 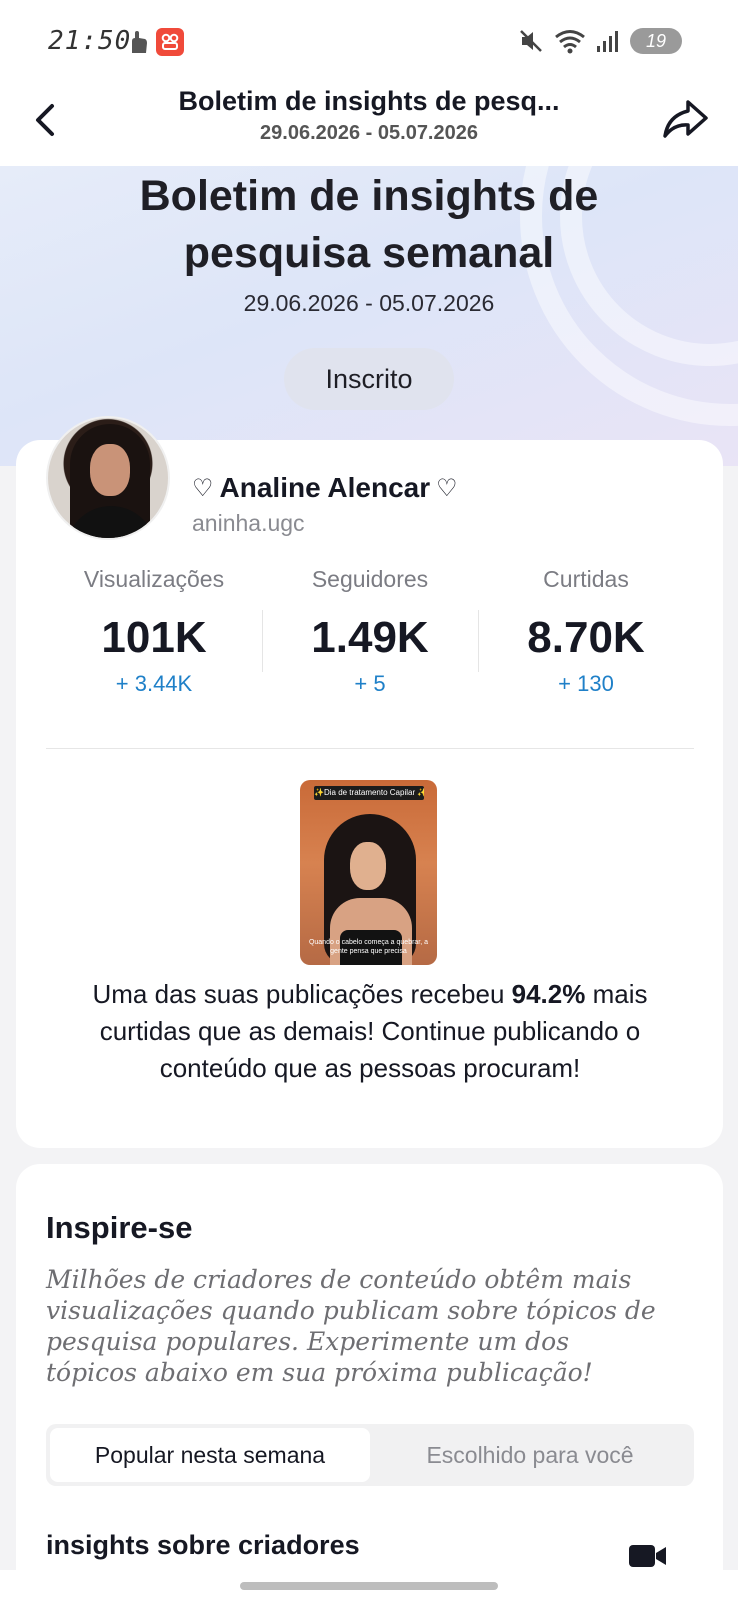 I want to click on post-caption-top: ✨Dia de tratamento Capilar ✨, so click(x=369, y=793).